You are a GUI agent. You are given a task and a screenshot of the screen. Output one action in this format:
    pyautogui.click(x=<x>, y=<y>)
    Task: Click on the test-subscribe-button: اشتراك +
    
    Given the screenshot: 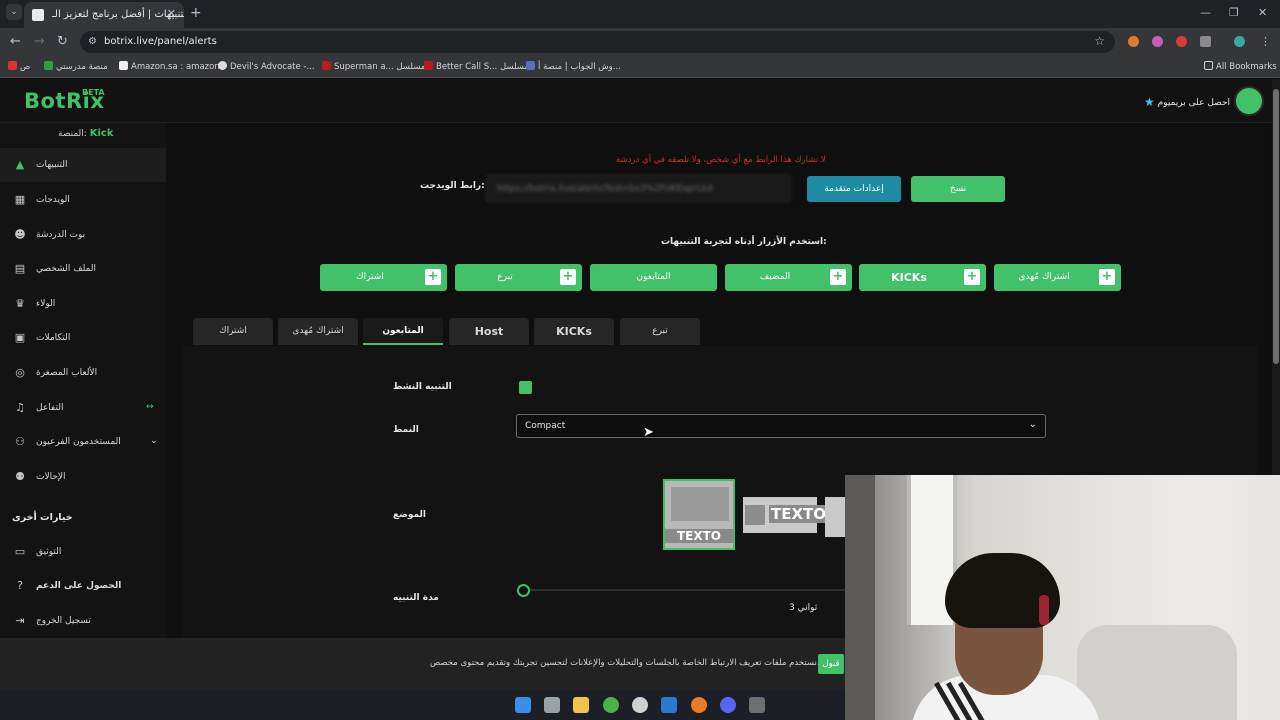 What is the action you would take?
    pyautogui.click(x=383, y=277)
    